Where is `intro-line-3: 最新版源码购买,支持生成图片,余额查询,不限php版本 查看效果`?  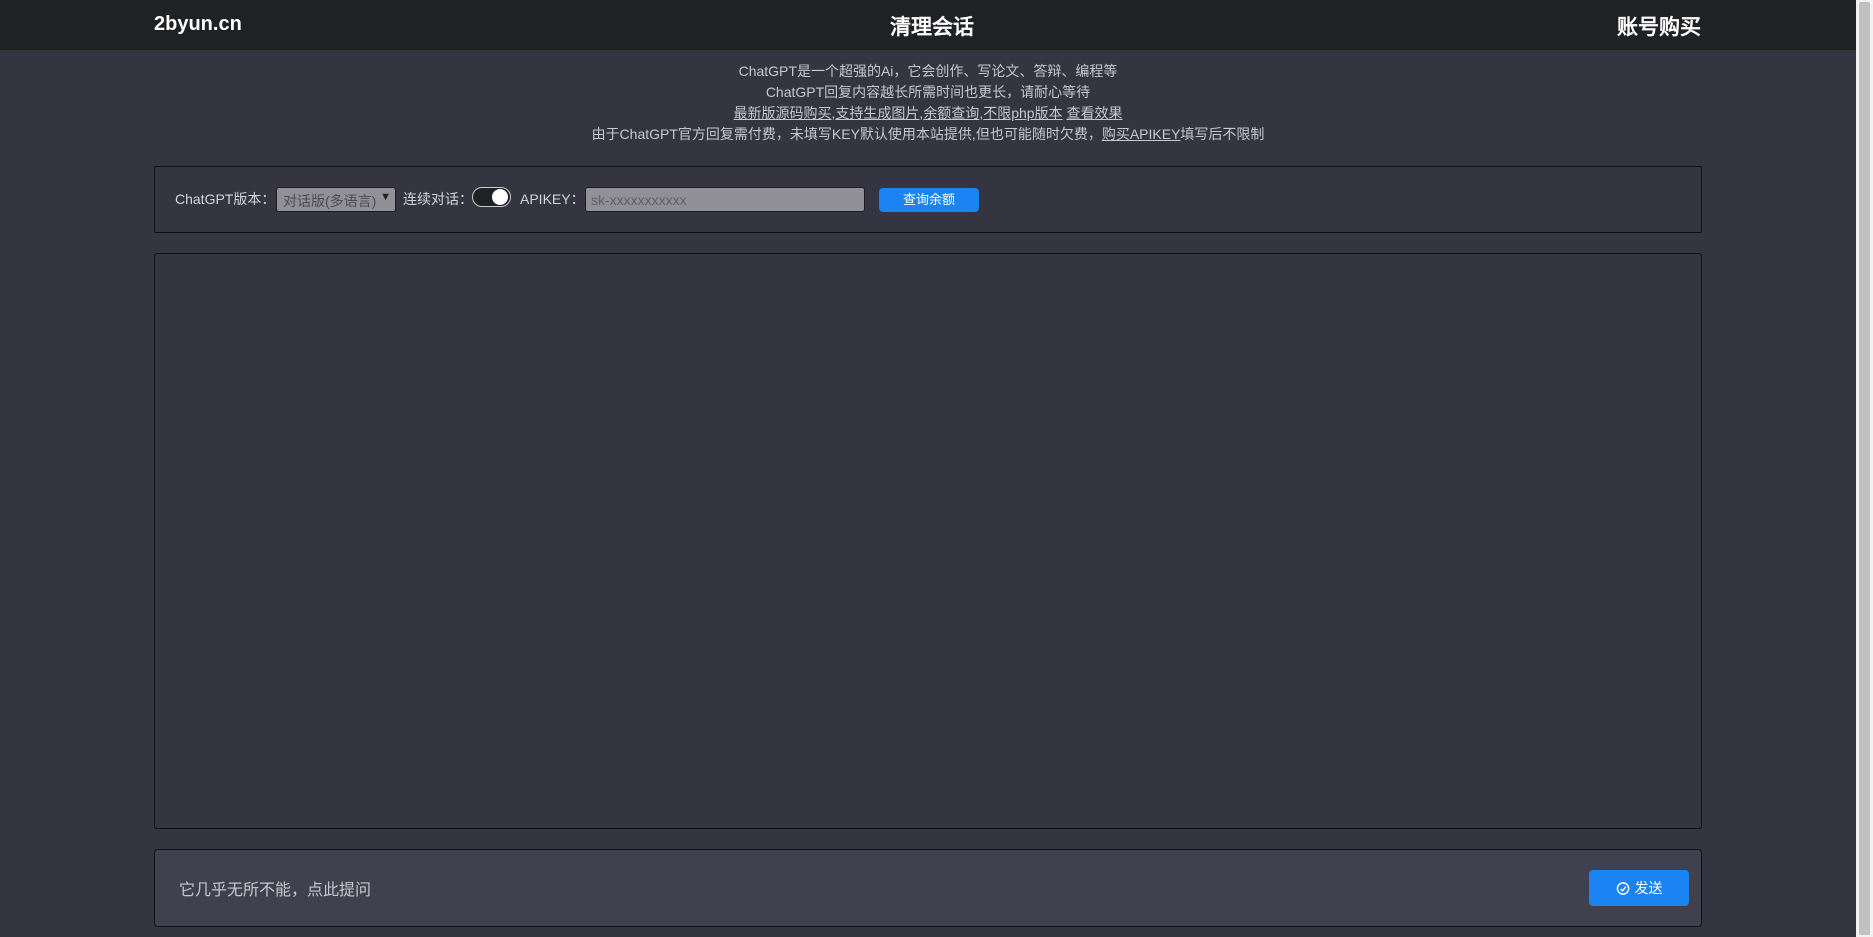
intro-line-3: 最新版源码购买,支持生成图片,余额查询,不限php版本 查看效果 is located at coordinates (928, 113).